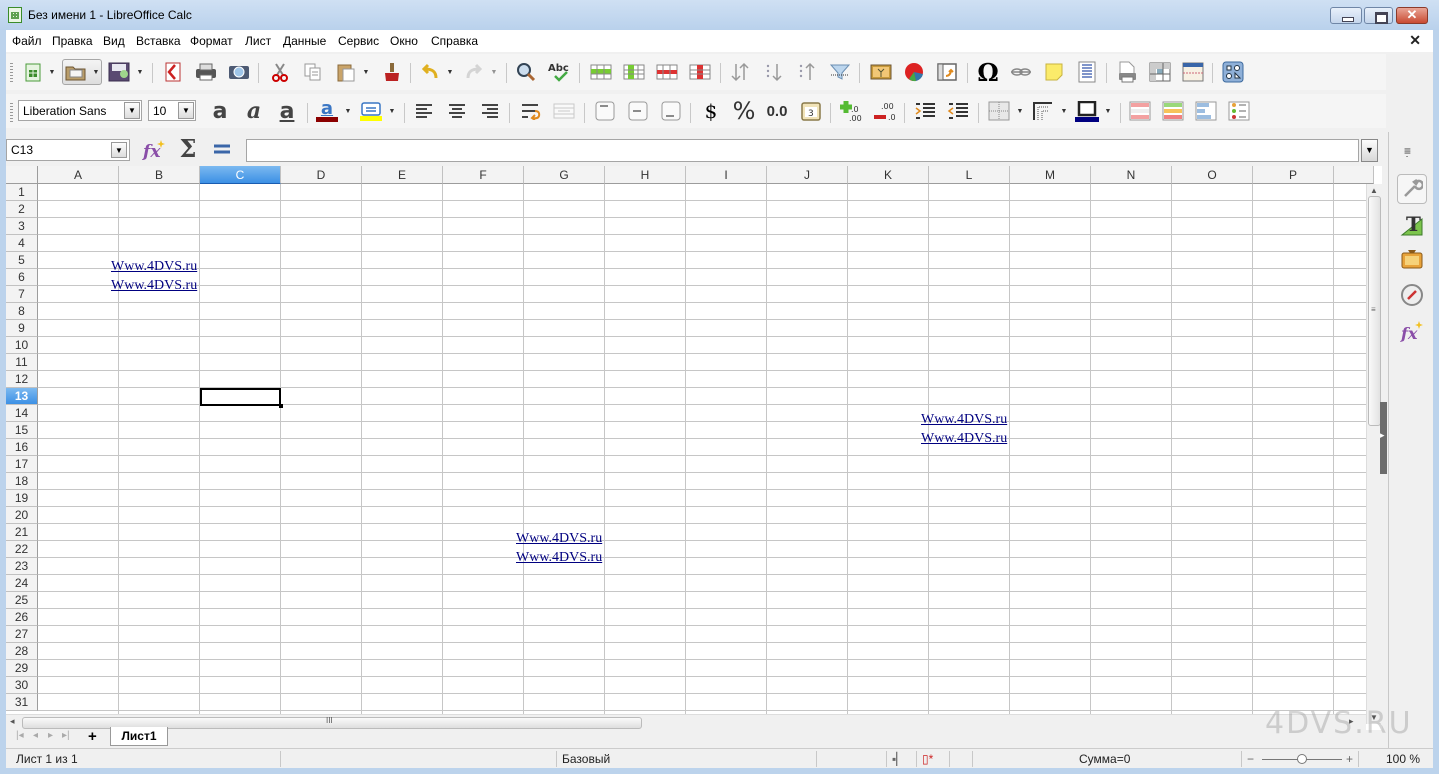  What do you see at coordinates (304, 41) in the screenshot?
I see `menu-data: Данные` at bounding box center [304, 41].